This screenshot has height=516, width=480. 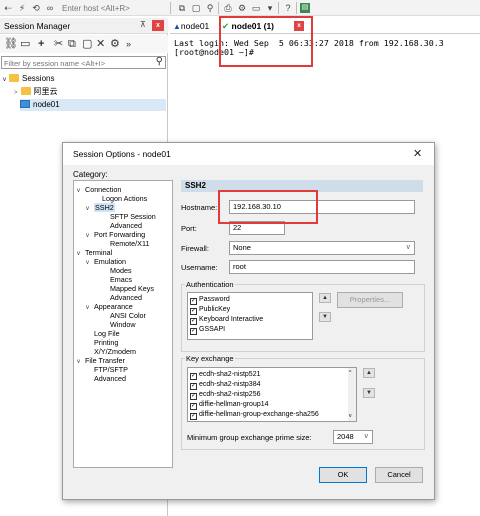 I want to click on paste-icon: ▢, so click(x=196, y=8).